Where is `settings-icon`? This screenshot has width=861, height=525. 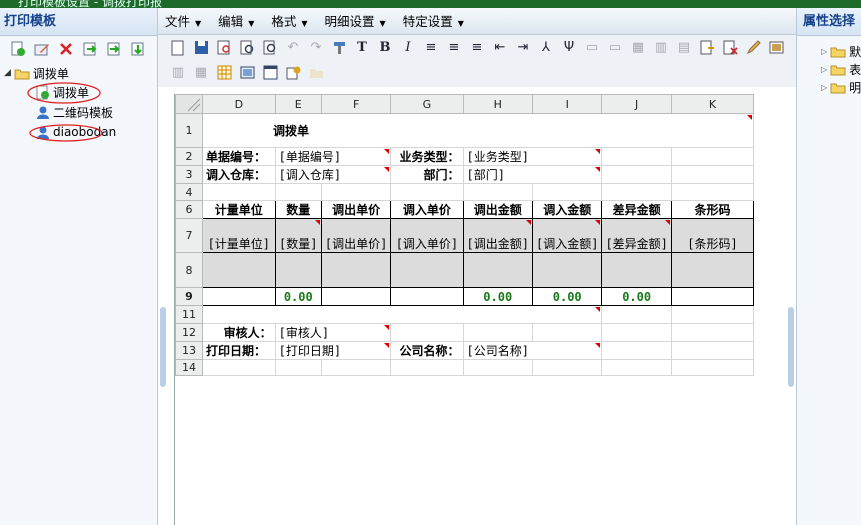 settings-icon is located at coordinates (293, 73).